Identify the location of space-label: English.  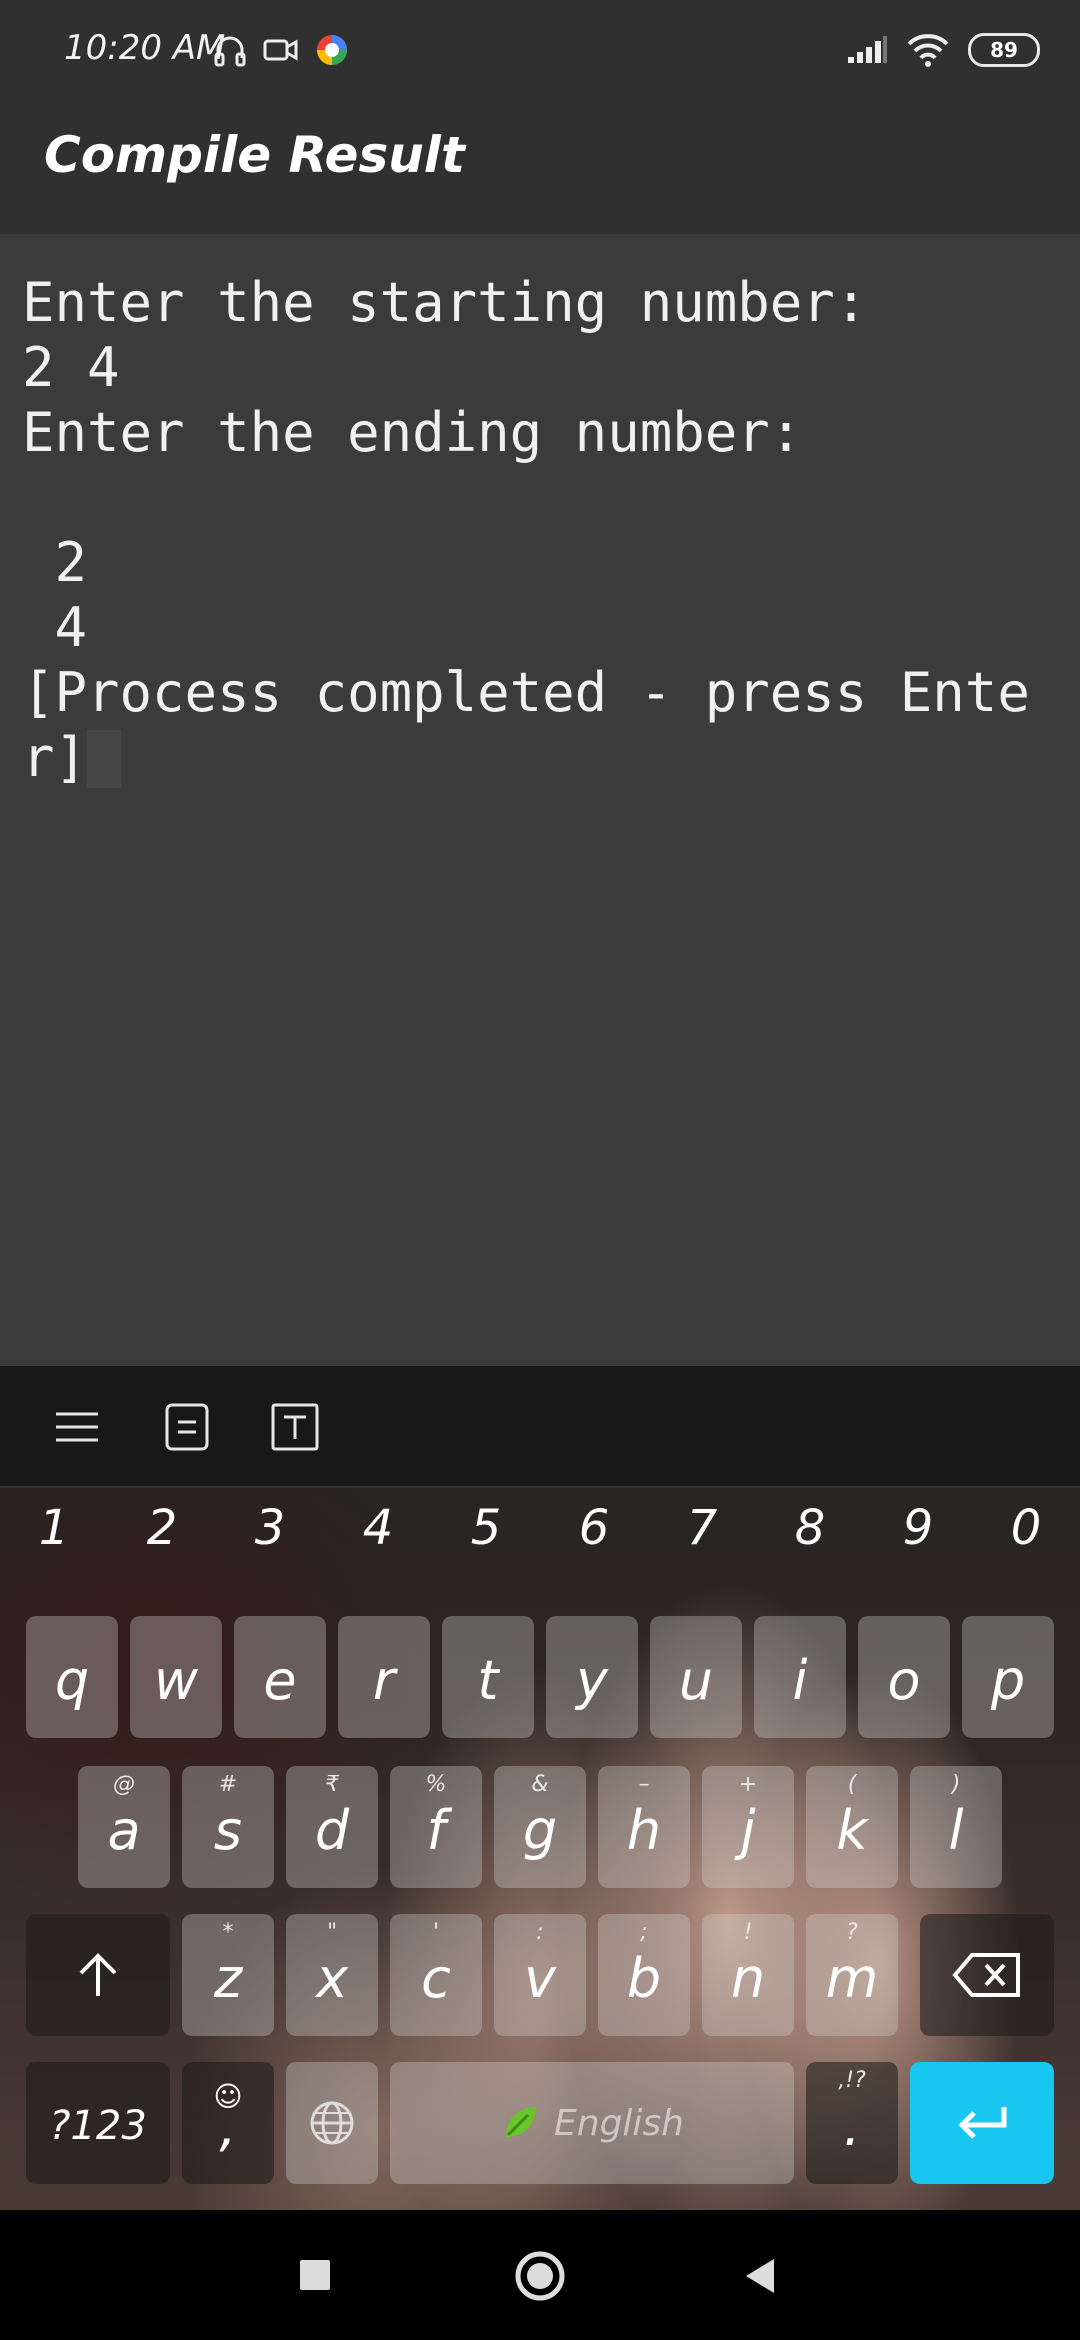
(619, 2123).